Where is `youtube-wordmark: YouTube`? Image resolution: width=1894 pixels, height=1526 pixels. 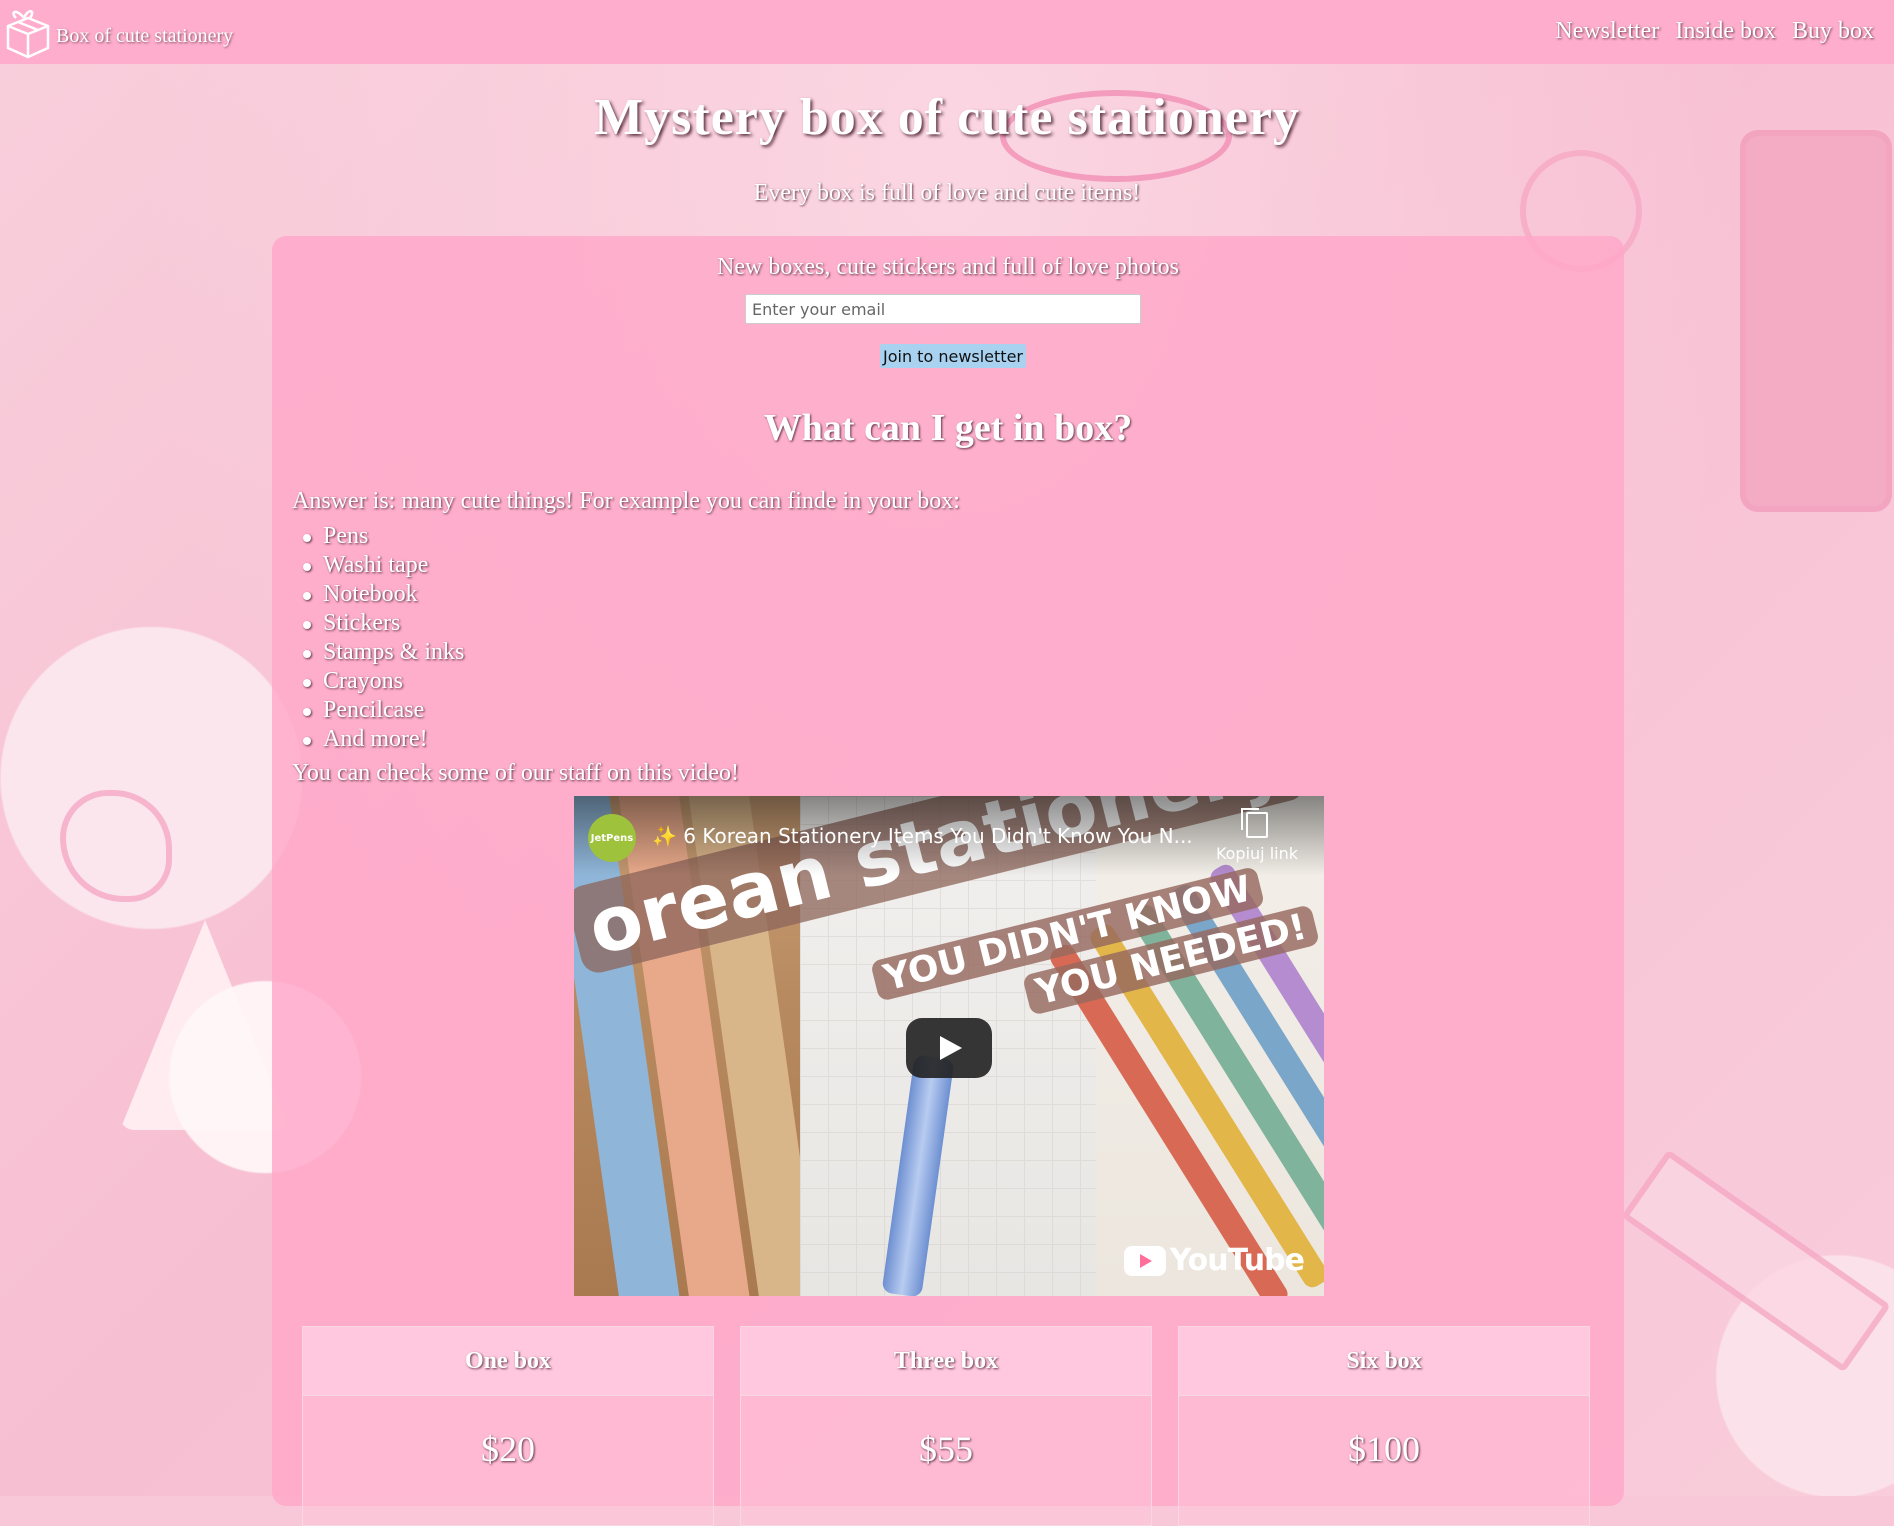
youtube-wordmark: YouTube is located at coordinates (1237, 1260).